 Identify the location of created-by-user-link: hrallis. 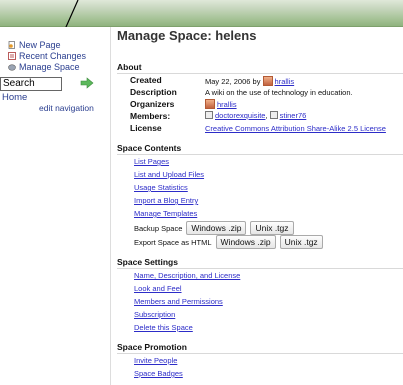
(285, 81).